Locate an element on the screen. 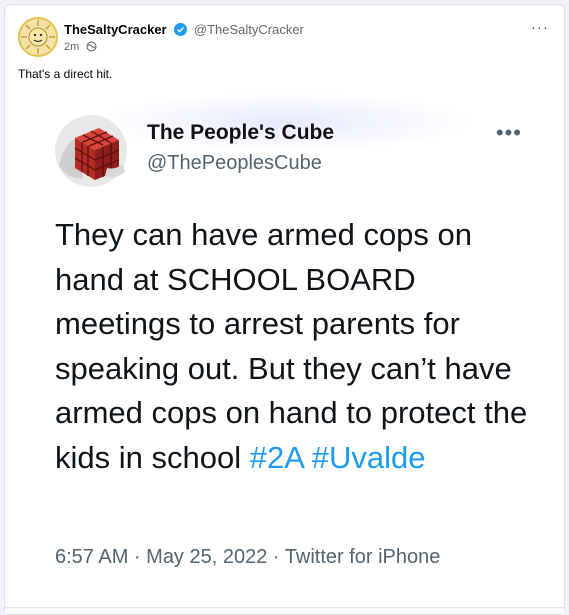 The image size is (569, 615). verified-badge-icon is located at coordinates (181, 31).